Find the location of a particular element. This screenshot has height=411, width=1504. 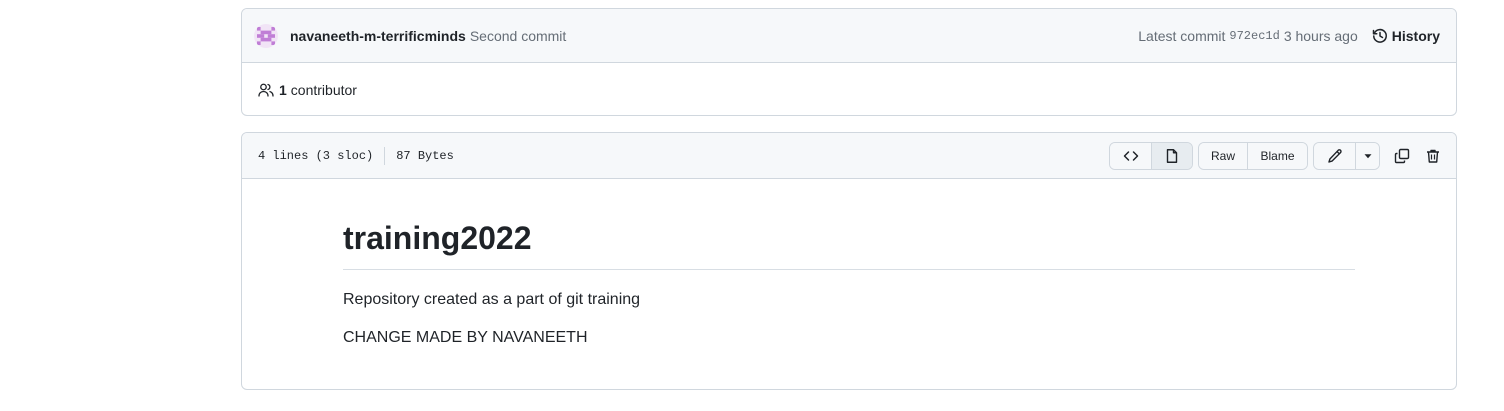

file-icon is located at coordinates (1172, 155).